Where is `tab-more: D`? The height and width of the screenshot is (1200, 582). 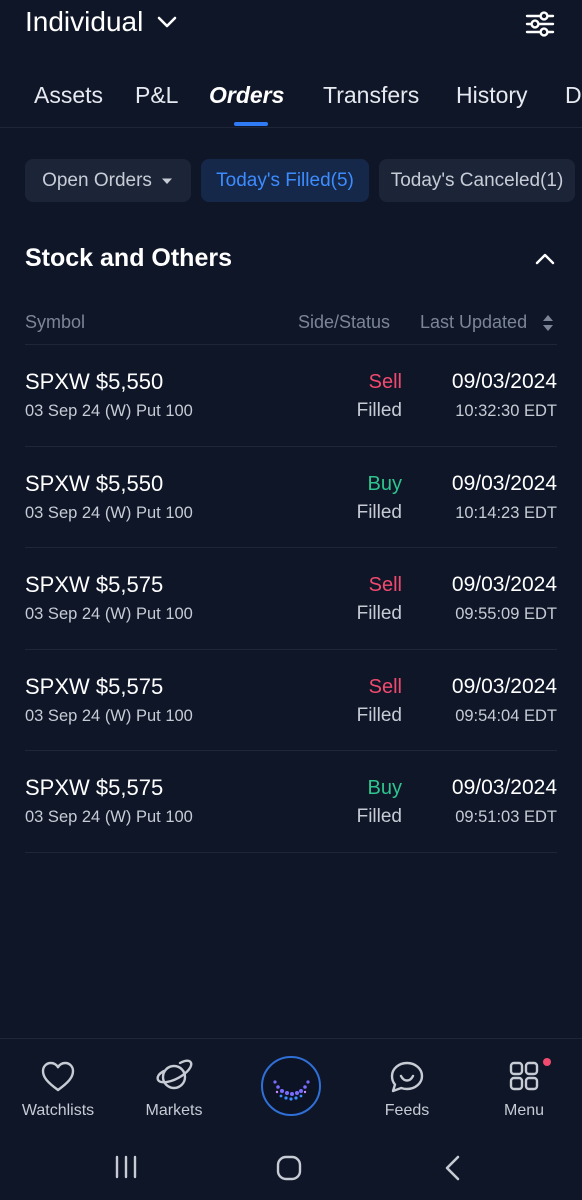 tab-more: D is located at coordinates (573, 95).